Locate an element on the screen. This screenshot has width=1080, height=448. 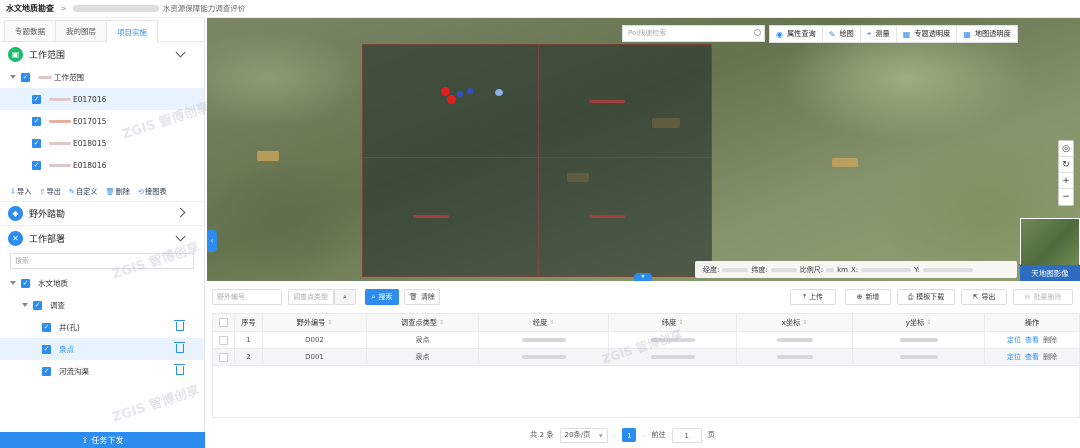
tab-thematic-data: 专题数据 is located at coordinates (30, 30).